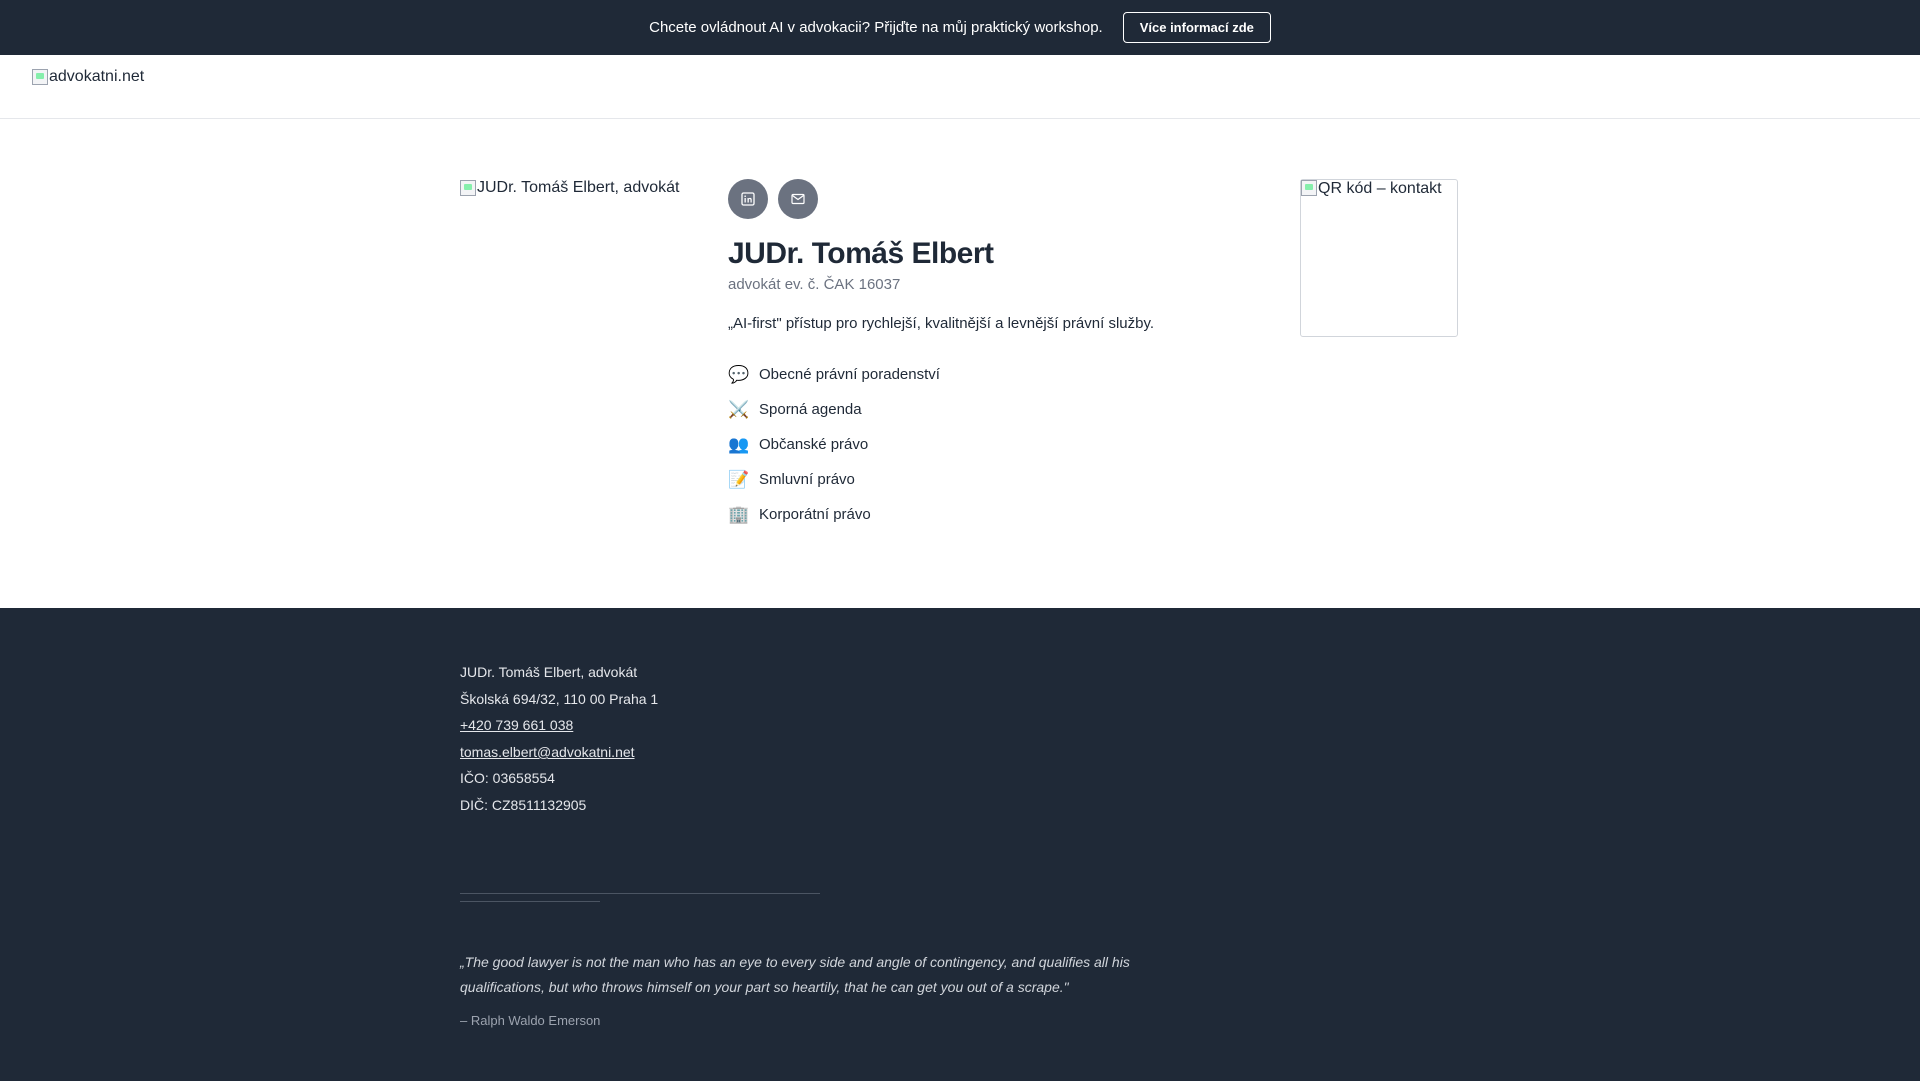  I want to click on email-button, so click(798, 199).